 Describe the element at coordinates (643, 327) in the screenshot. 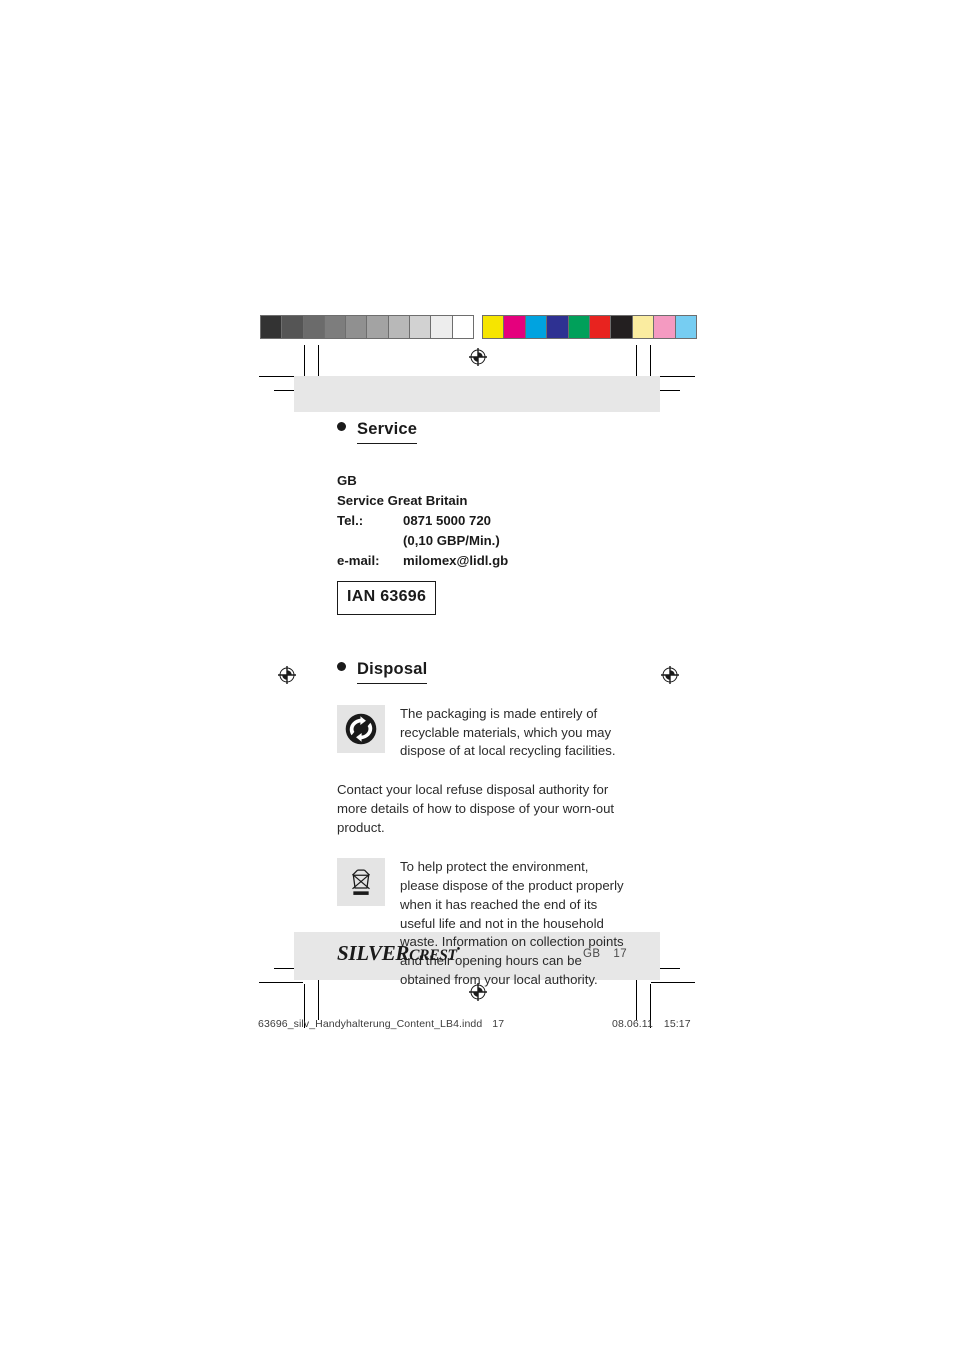

I see `color-swatch-light-yellow` at that location.